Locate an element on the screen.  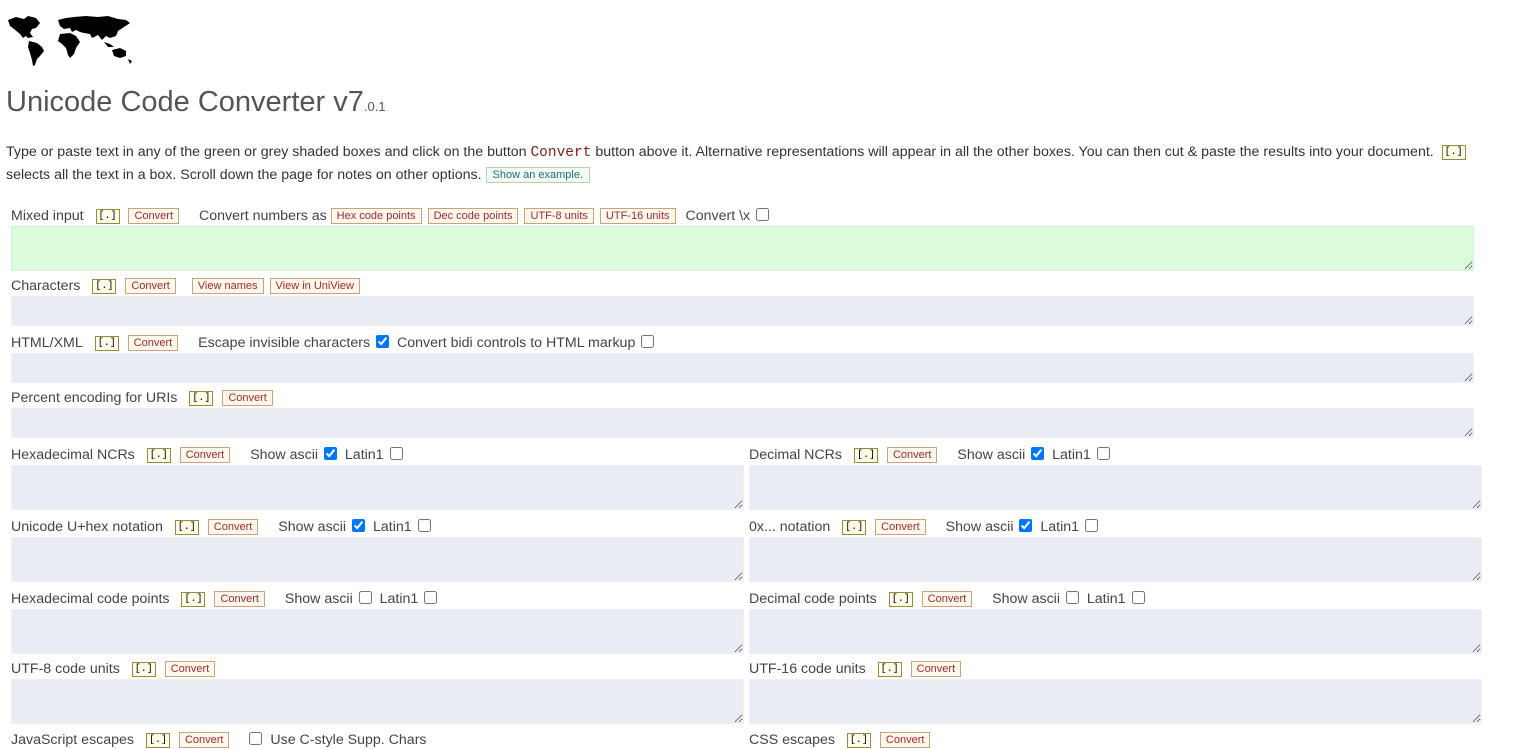
utf16-units-button: UTF-16 units is located at coordinates (637, 216).